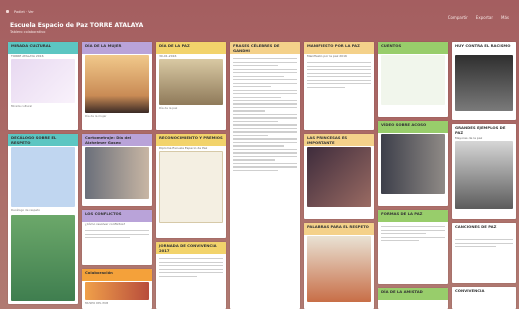  What do you see at coordinates (413, 127) in the screenshot?
I see `post-title: VÍDEO SOBRE ACOSO` at bounding box center [413, 127].